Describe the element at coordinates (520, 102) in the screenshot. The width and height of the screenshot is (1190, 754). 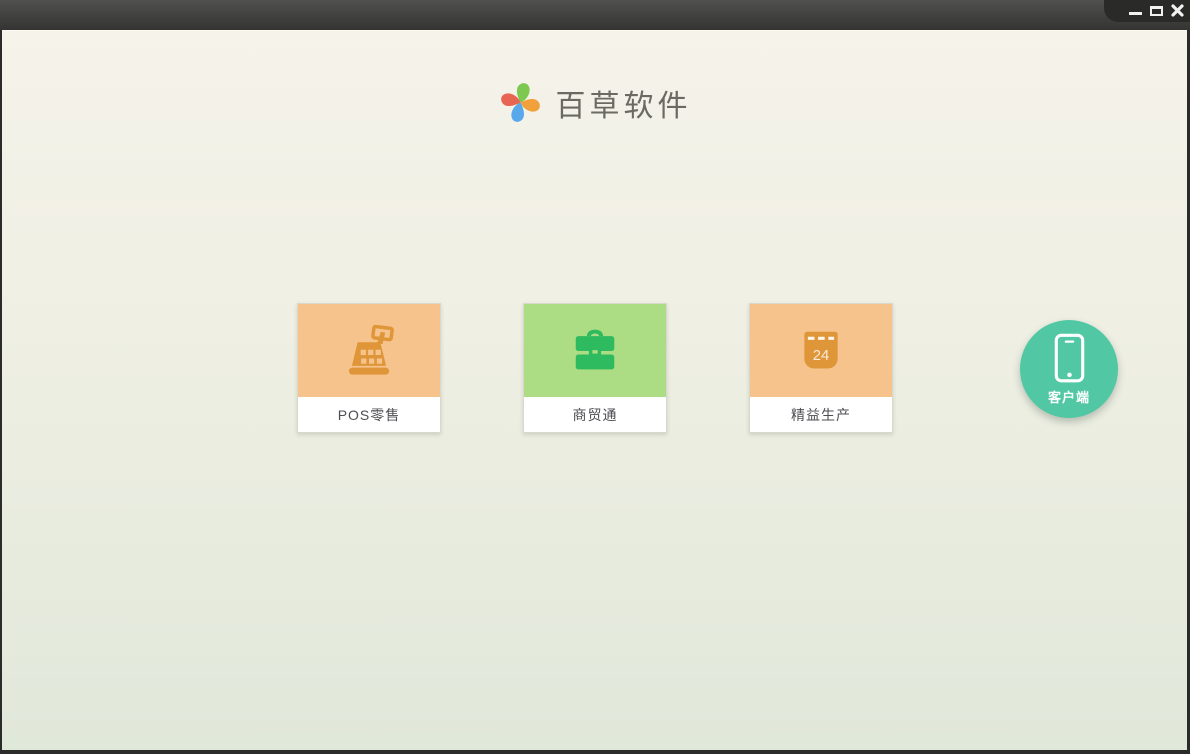
I see `pinwheel-logo-icon` at that location.